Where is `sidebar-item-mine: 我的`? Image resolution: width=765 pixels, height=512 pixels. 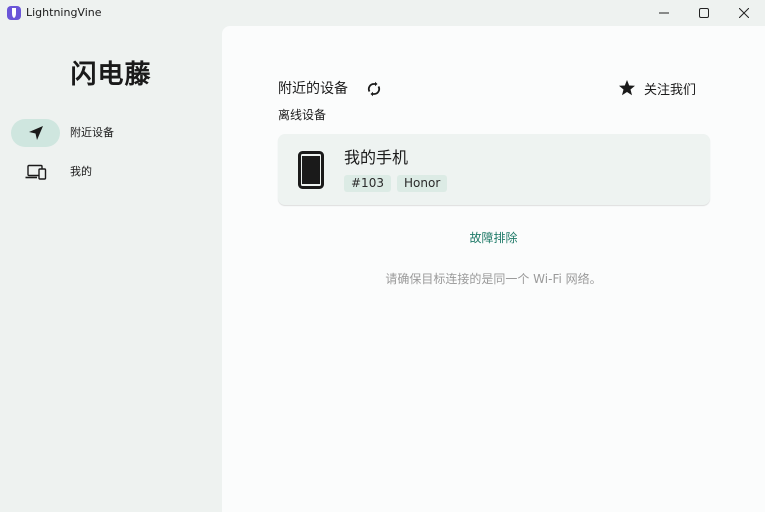 sidebar-item-mine: 我的 is located at coordinates (111, 172).